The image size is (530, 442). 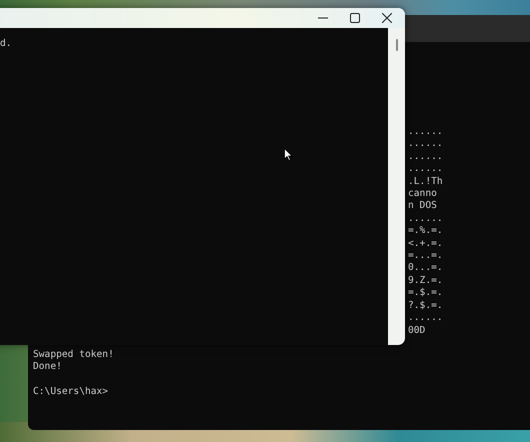 What do you see at coordinates (425, 231) in the screenshot?
I see `terminal-line: =.%.=.` at bounding box center [425, 231].